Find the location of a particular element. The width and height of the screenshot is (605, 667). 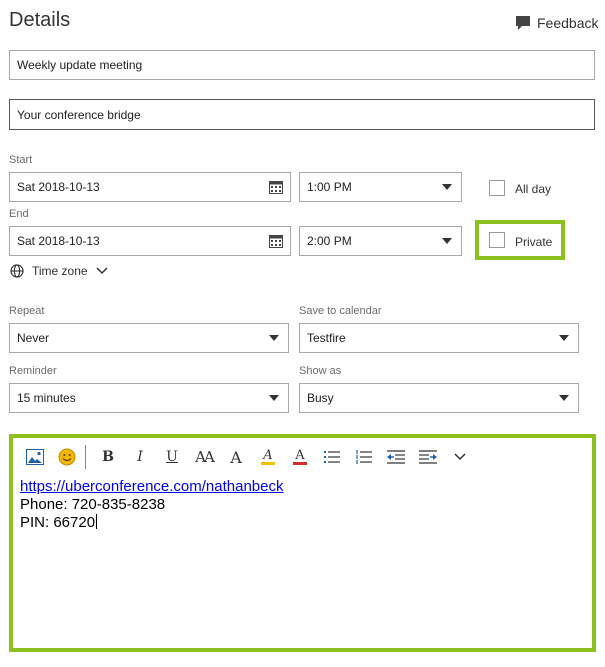

formatting-toolbar: B I U AA A A A is located at coordinates (247, 457).